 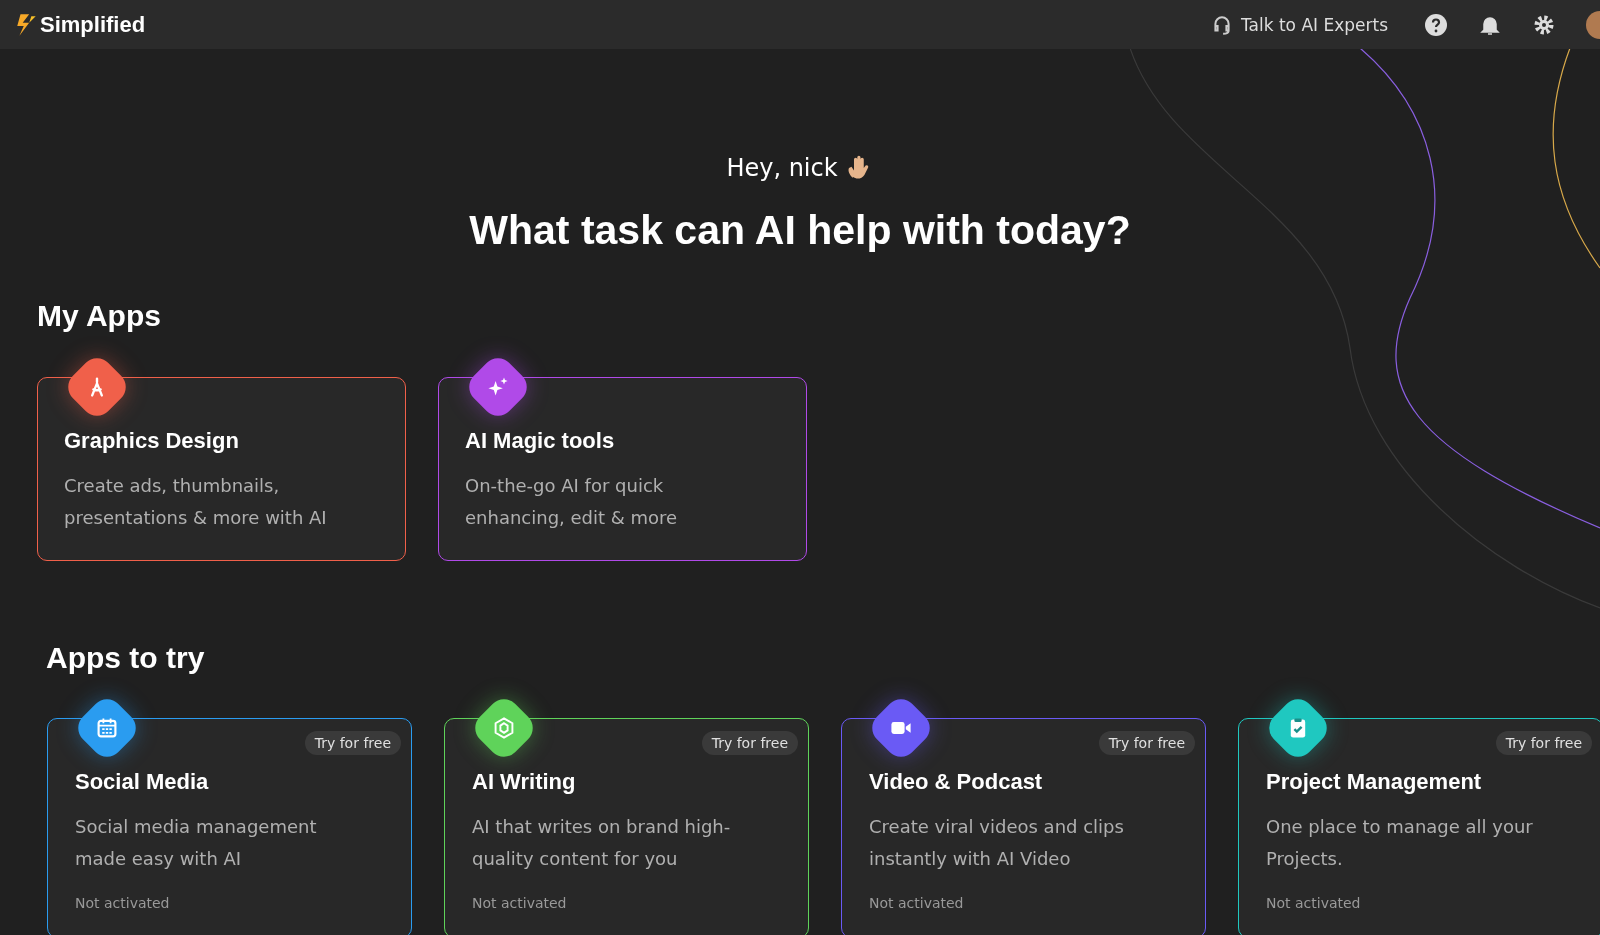 I want to click on app-card: Try for free AI Writing AI that writes on brand high-quality content for you Not activated, so click(x=626, y=826).